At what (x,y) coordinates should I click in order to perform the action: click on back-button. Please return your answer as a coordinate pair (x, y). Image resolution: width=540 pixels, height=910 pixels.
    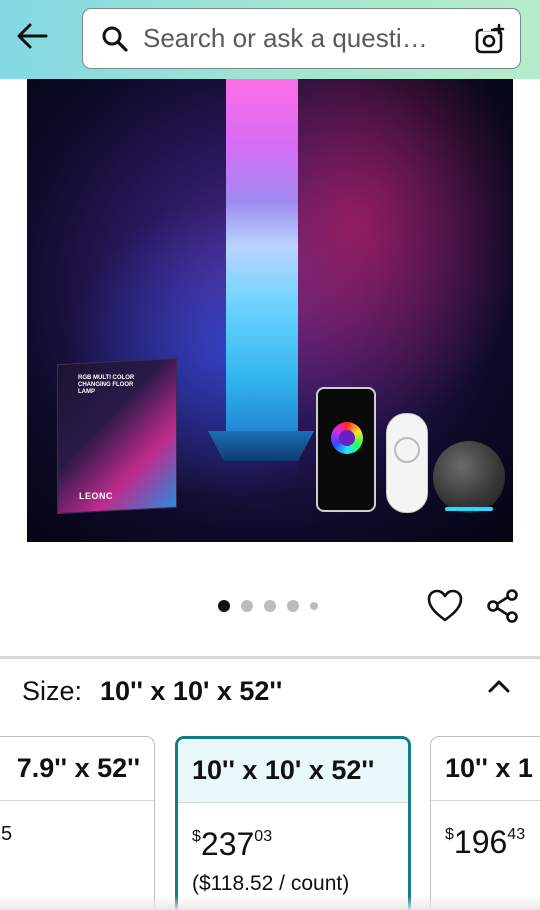
    Looking at the image, I should click on (32, 36).